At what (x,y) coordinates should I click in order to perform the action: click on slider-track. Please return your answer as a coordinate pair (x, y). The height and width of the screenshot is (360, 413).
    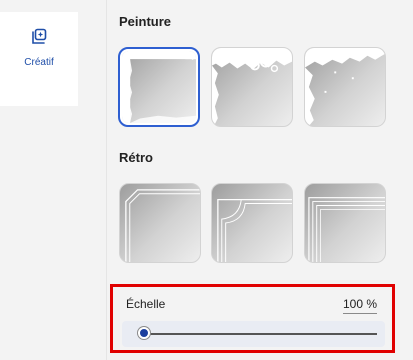
    Looking at the image, I should click on (260, 334).